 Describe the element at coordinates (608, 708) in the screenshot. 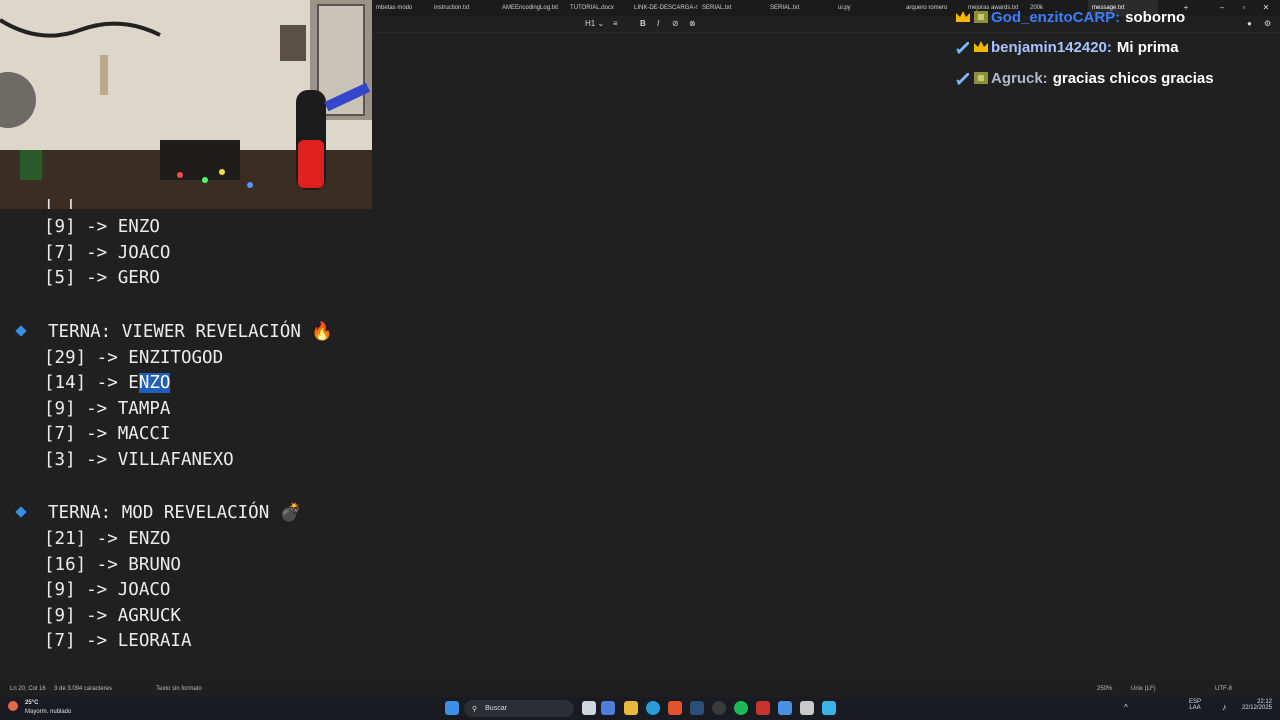

I see `widgets-icon` at that location.